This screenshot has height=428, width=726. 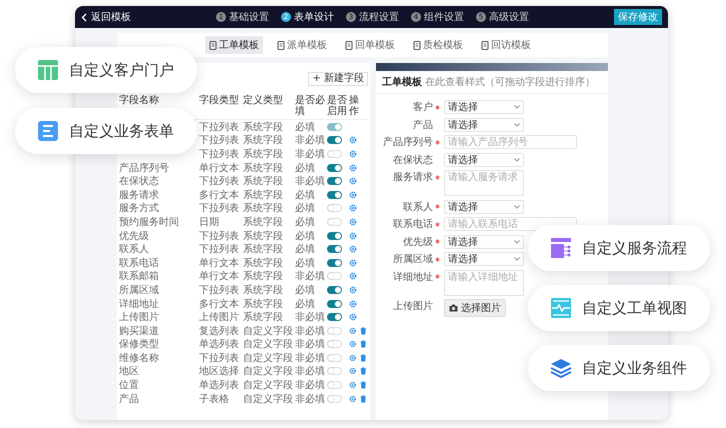 I want to click on table-cell-text: 在保状态, so click(x=139, y=181).